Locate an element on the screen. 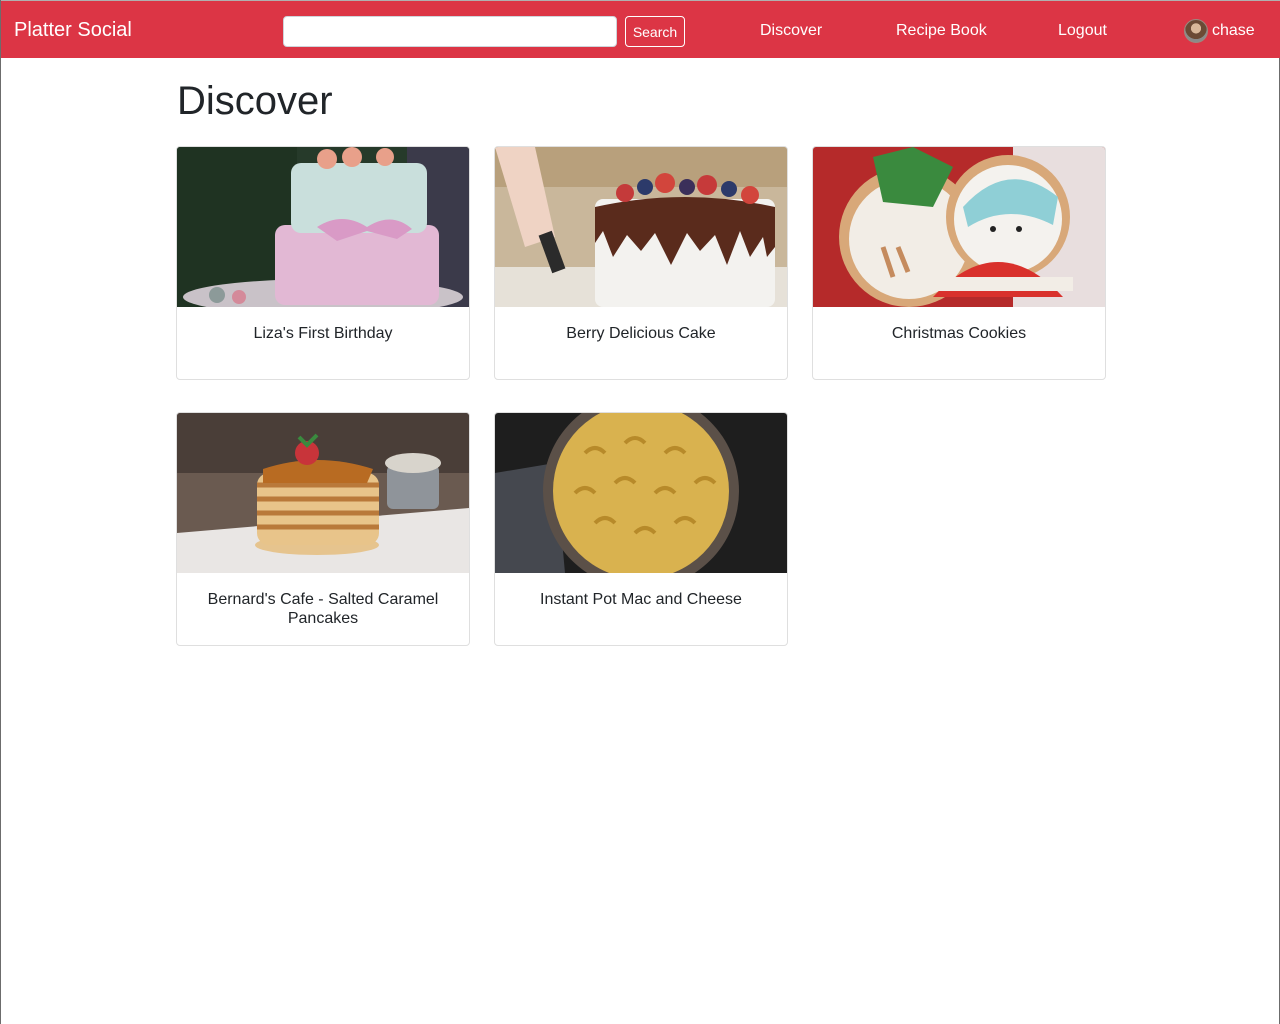  recipe-card-title: Bernard's Cafe - Salted Caramel Pancakes is located at coordinates (323, 609).